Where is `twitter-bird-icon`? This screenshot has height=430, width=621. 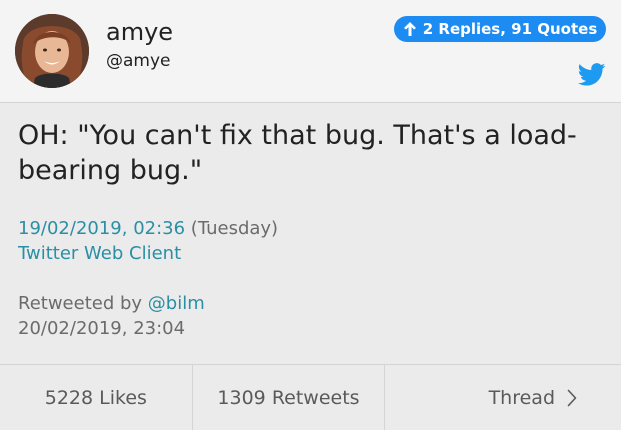 twitter-bird-icon is located at coordinates (592, 74).